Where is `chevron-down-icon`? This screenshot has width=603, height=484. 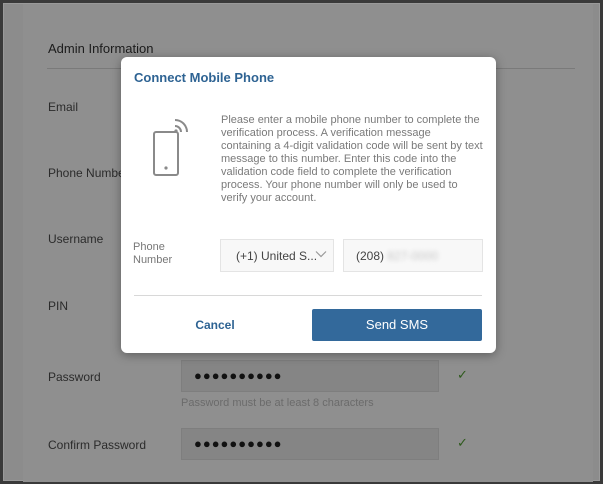 chevron-down-icon is located at coordinates (321, 254).